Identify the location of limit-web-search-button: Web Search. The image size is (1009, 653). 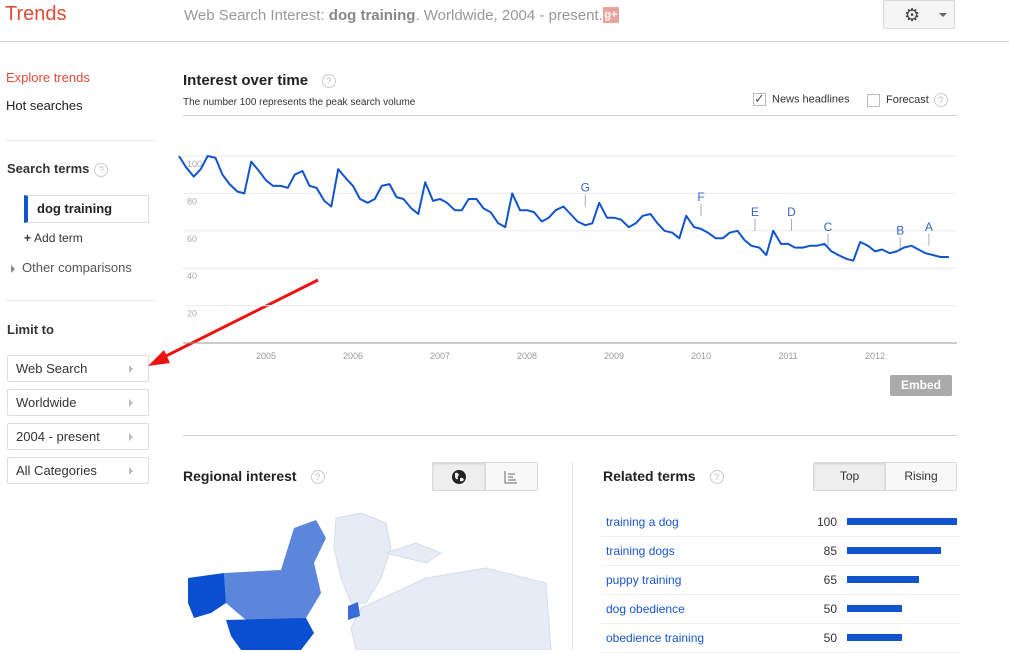
(78, 368).